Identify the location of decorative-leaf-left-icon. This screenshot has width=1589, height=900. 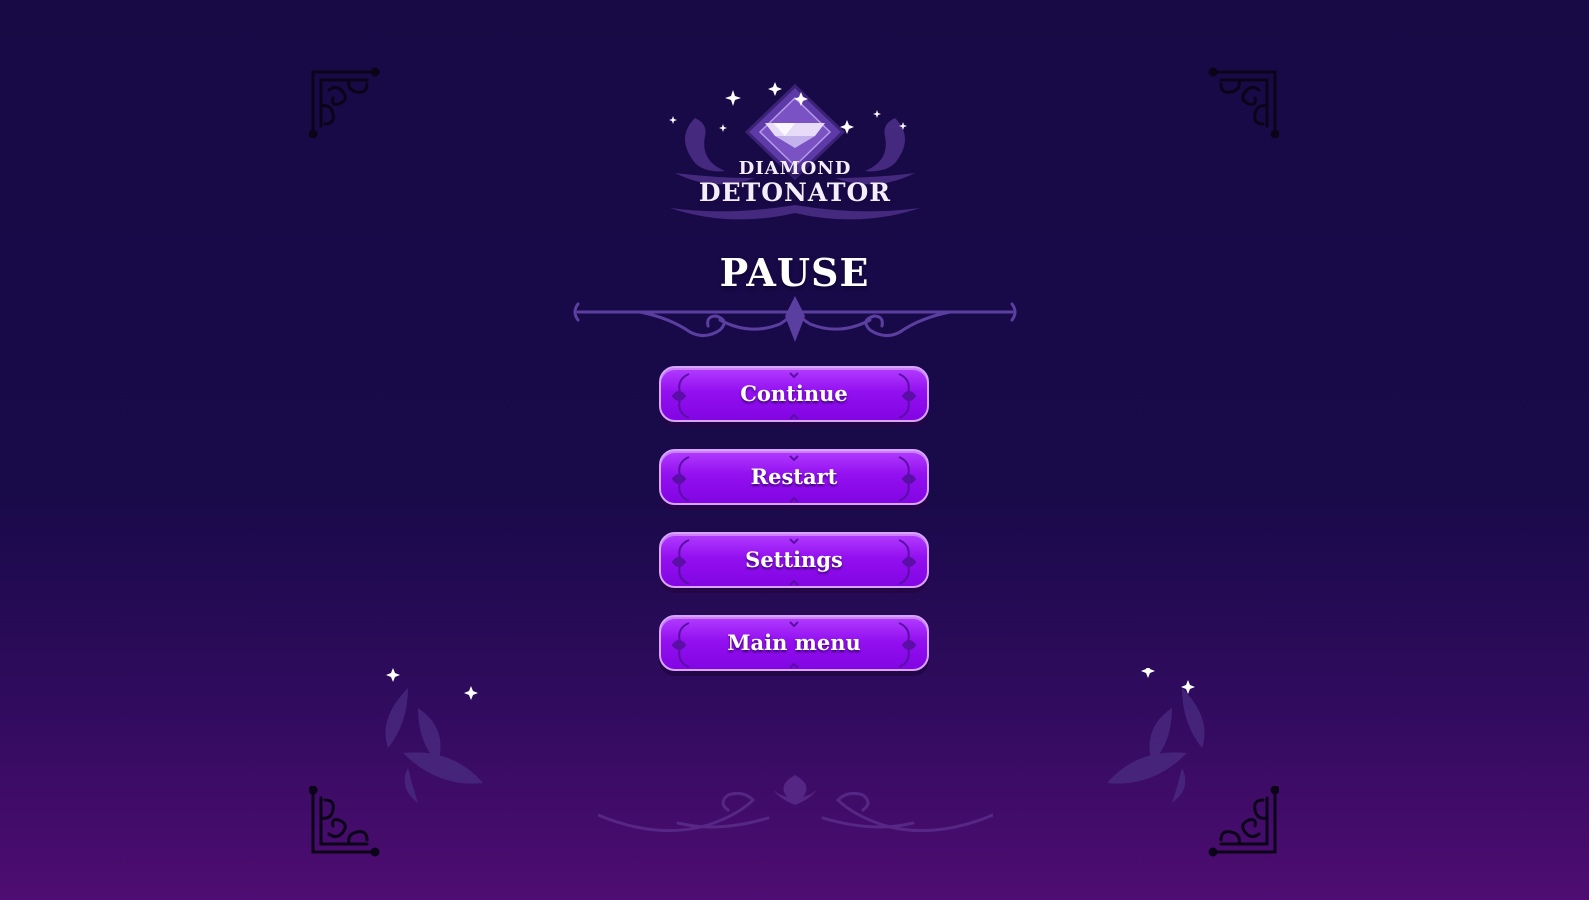
(434, 735).